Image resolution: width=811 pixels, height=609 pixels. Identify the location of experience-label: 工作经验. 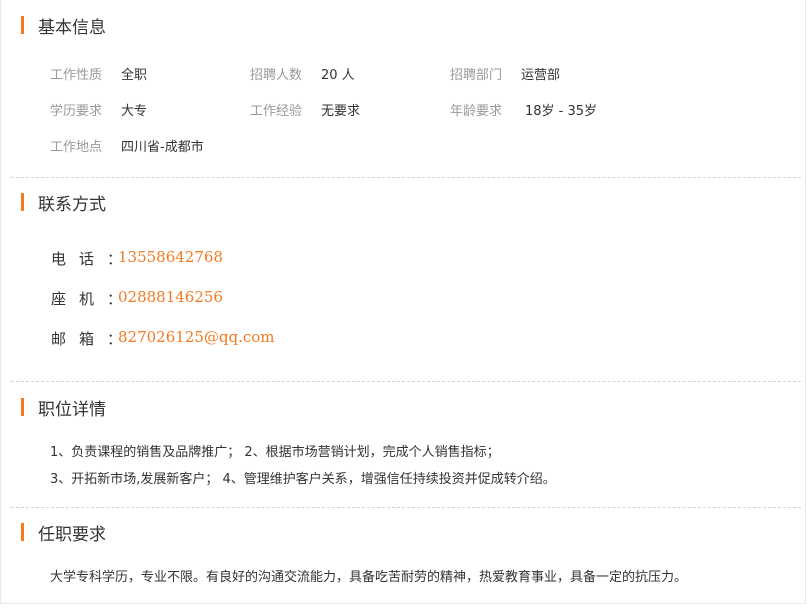
(276, 111).